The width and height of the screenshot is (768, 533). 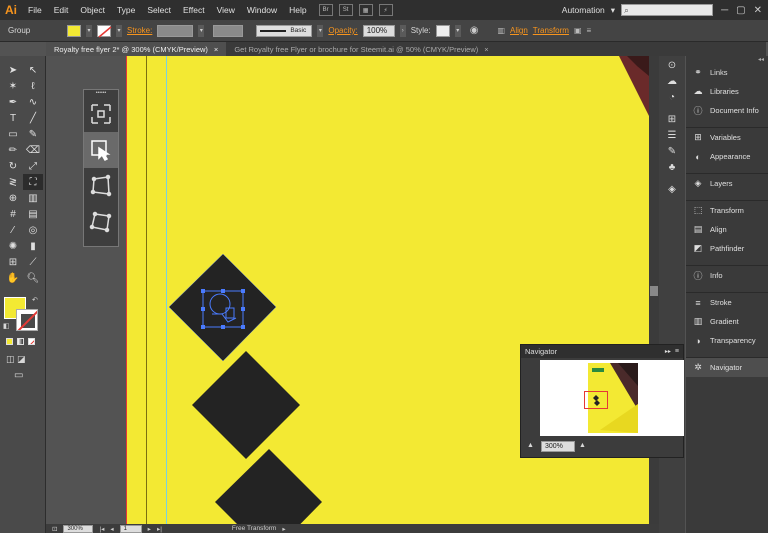 I want to click on stroke-weight-dropdown-icon: ▾, so click(x=201, y=30).